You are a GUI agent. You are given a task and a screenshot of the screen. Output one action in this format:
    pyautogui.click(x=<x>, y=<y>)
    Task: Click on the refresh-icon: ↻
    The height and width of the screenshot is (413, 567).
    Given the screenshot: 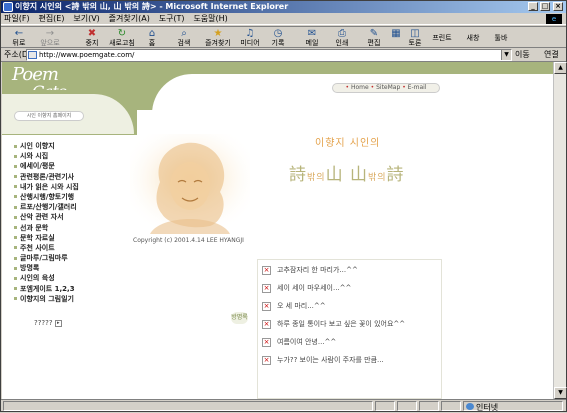 What is the action you would take?
    pyautogui.click(x=122, y=33)
    